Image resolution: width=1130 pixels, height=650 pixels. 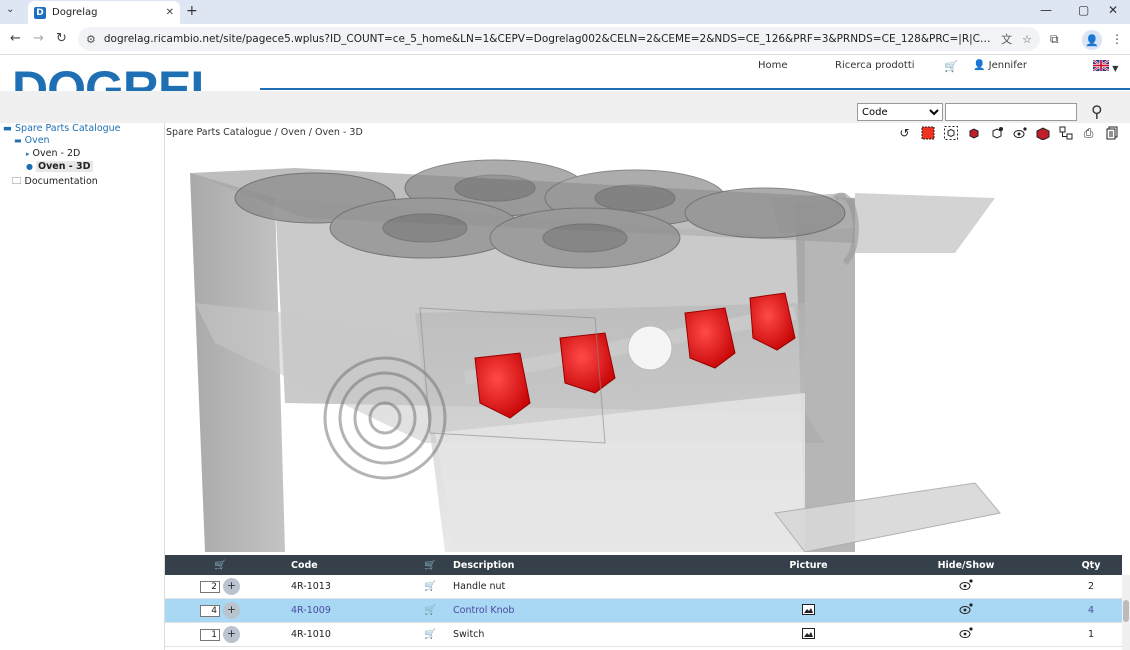 What do you see at coordinates (996, 133) in the screenshot?
I see `transparent-view-icon` at bounding box center [996, 133].